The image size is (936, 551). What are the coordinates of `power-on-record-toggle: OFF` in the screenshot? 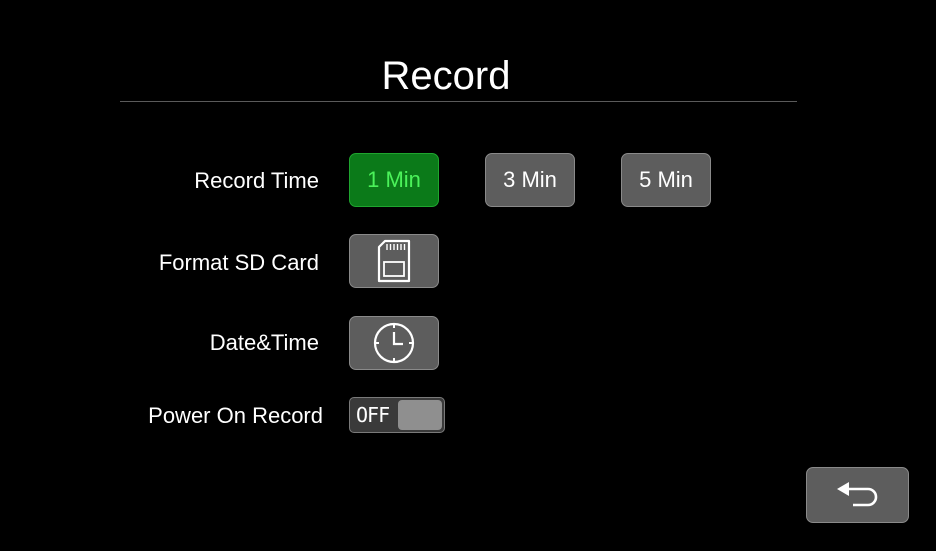 It's located at (397, 415).